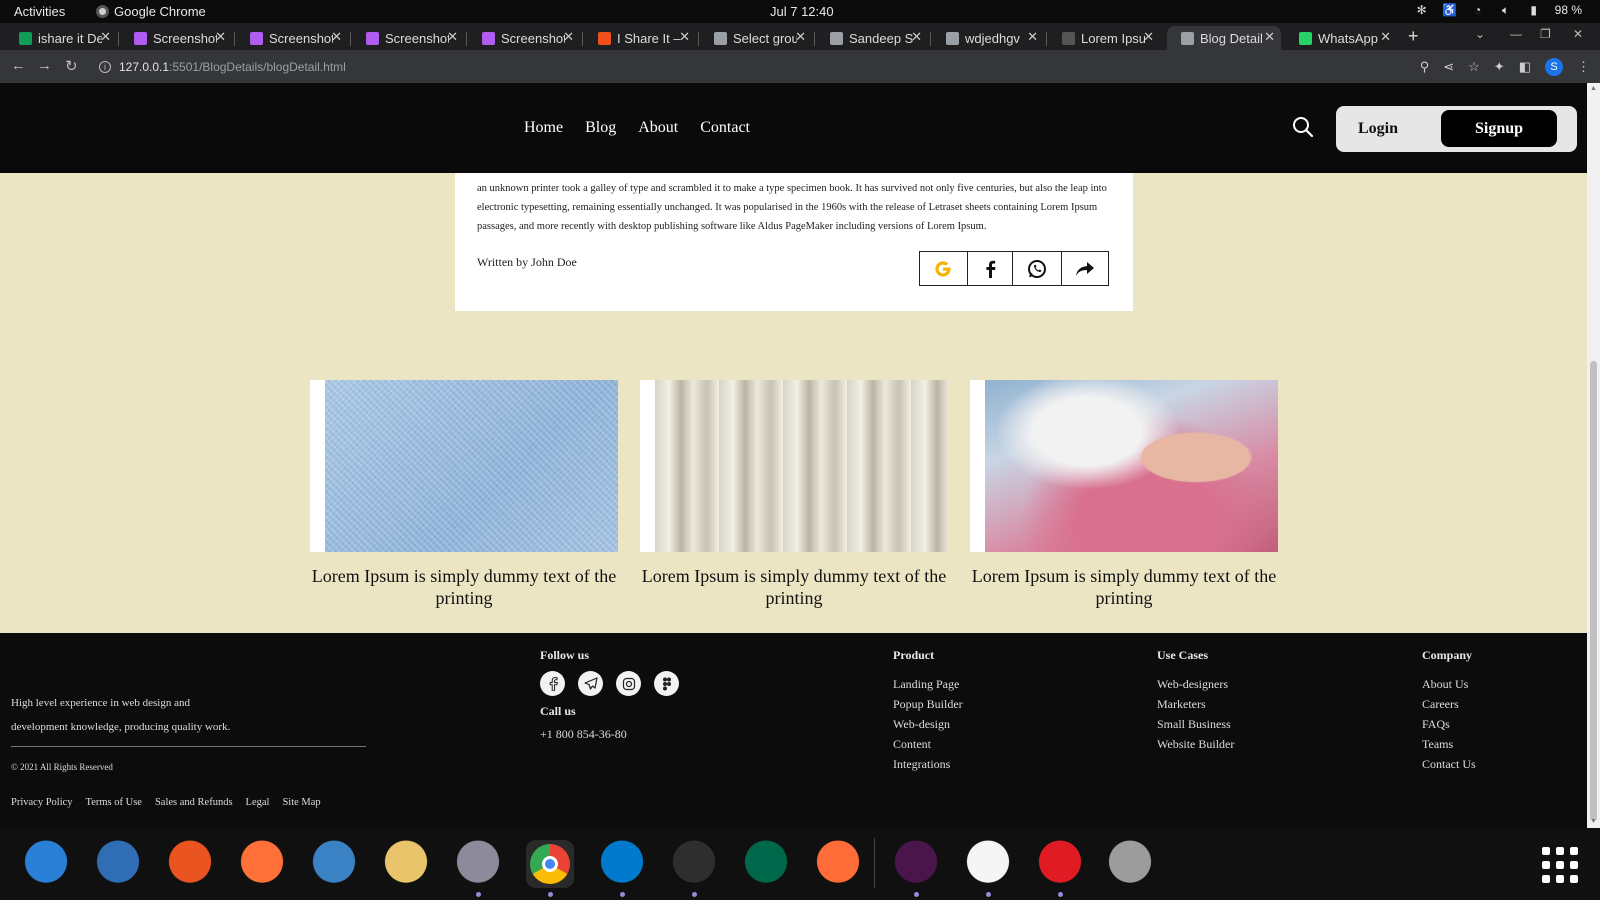 The image size is (1600, 900). I want to click on rhythmbox-app-icon, so click(406, 864).